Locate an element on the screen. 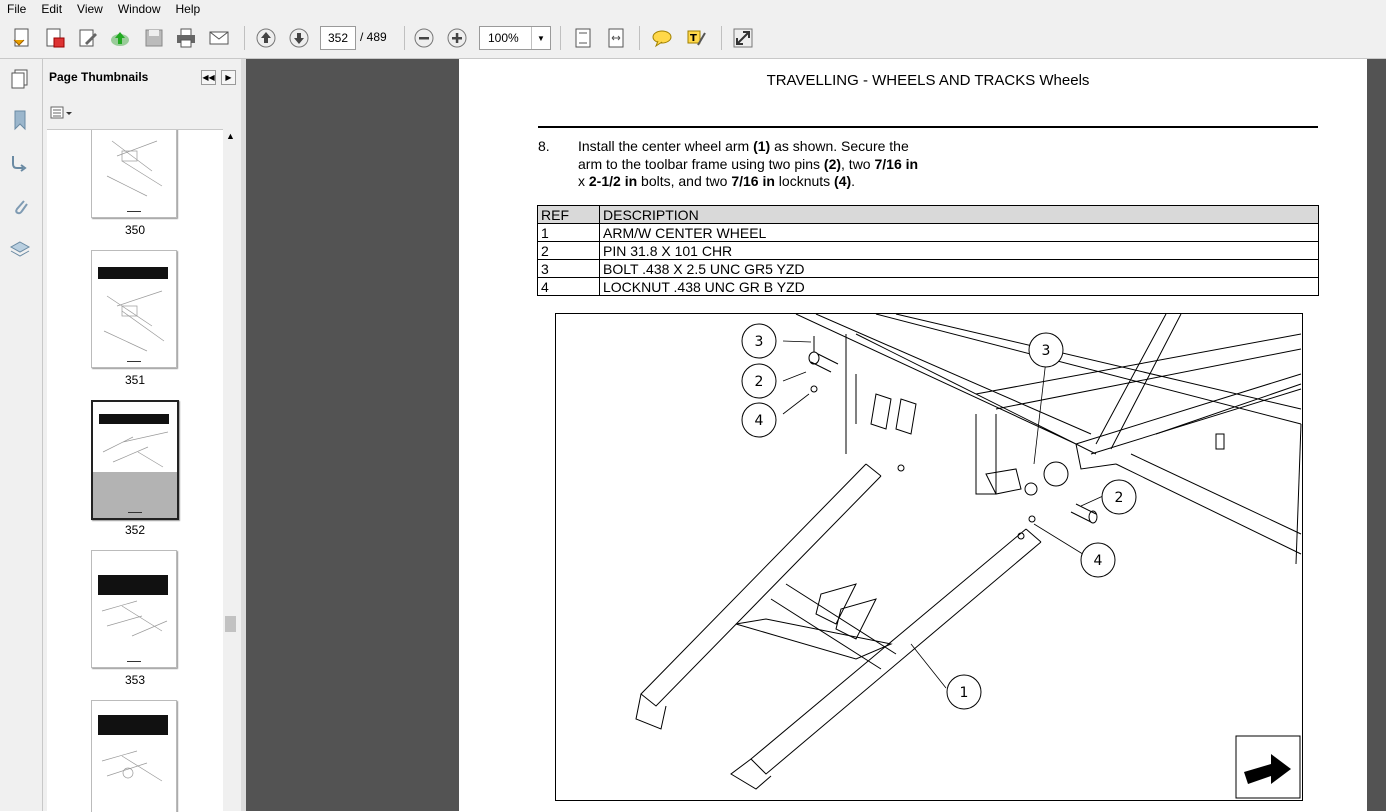 Image resolution: width=1386 pixels, height=812 pixels. fit-width-icon is located at coordinates (616, 38).